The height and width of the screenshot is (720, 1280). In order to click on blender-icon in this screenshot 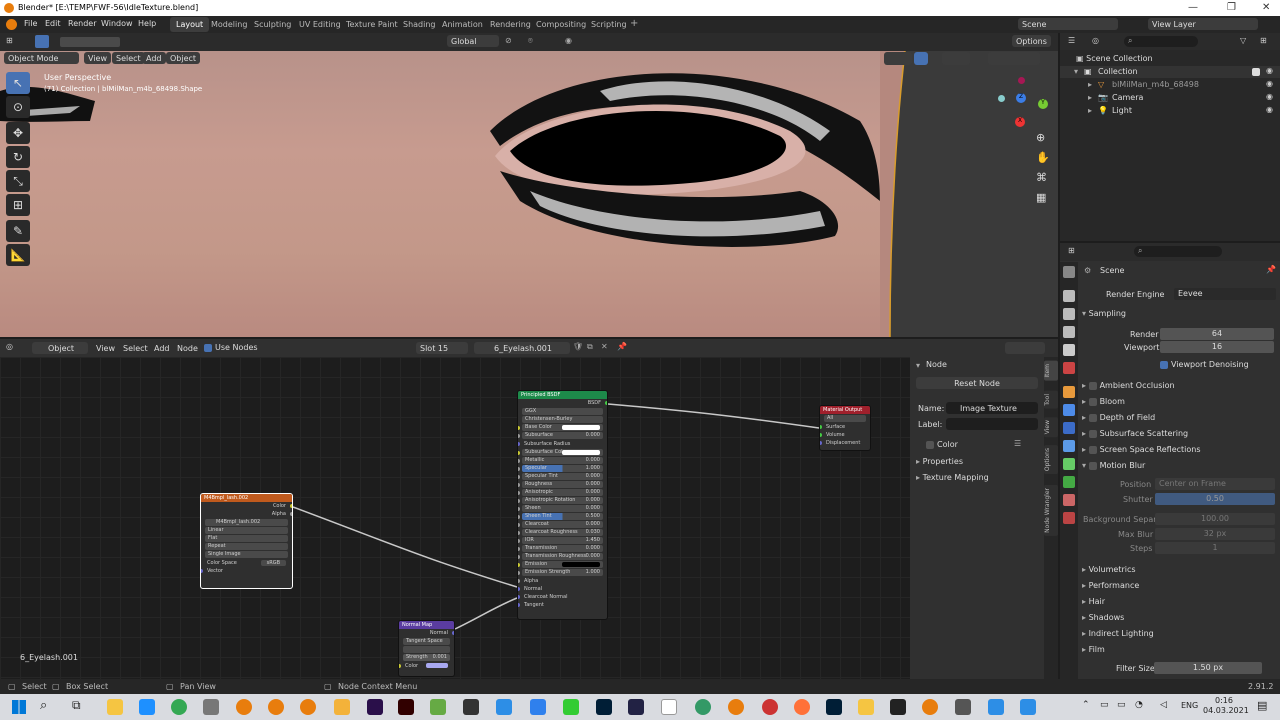, I will do `click(244, 707)`.